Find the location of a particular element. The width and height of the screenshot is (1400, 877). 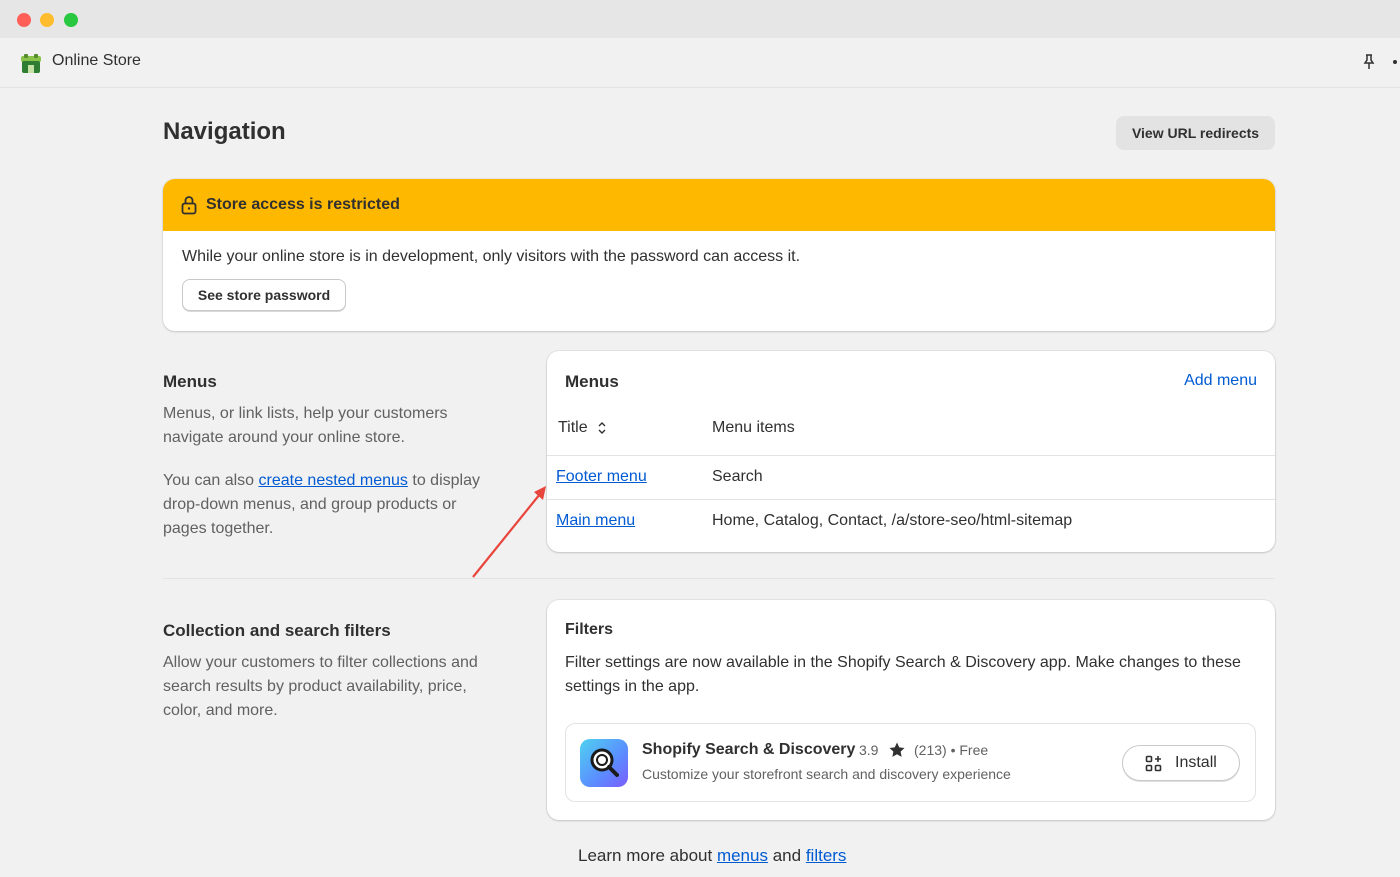

nested-prefix: You can also is located at coordinates (209, 480).